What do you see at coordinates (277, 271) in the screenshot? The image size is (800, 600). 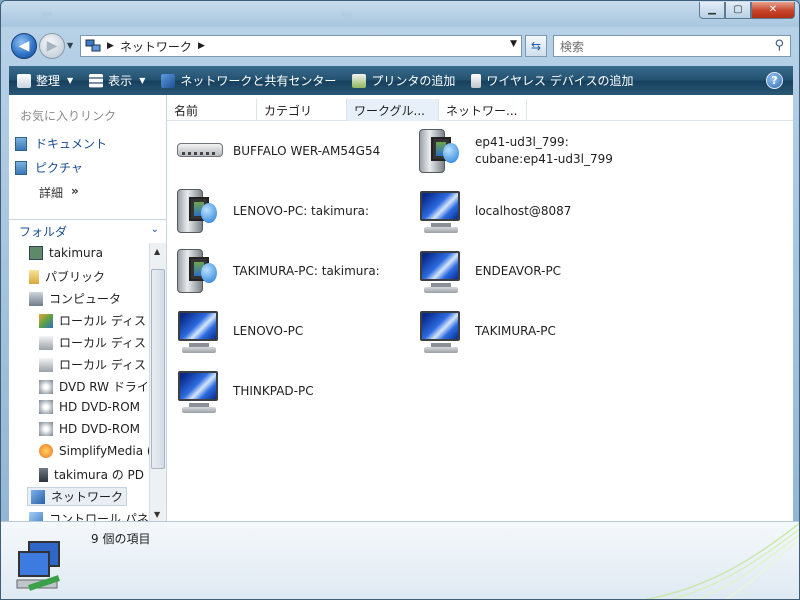 I see `device-tile: TAKIMURA-PC: takimura:` at bounding box center [277, 271].